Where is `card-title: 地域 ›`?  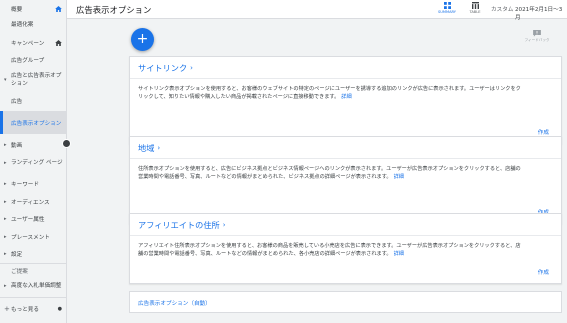
card-title: 地域 › is located at coordinates (345, 148).